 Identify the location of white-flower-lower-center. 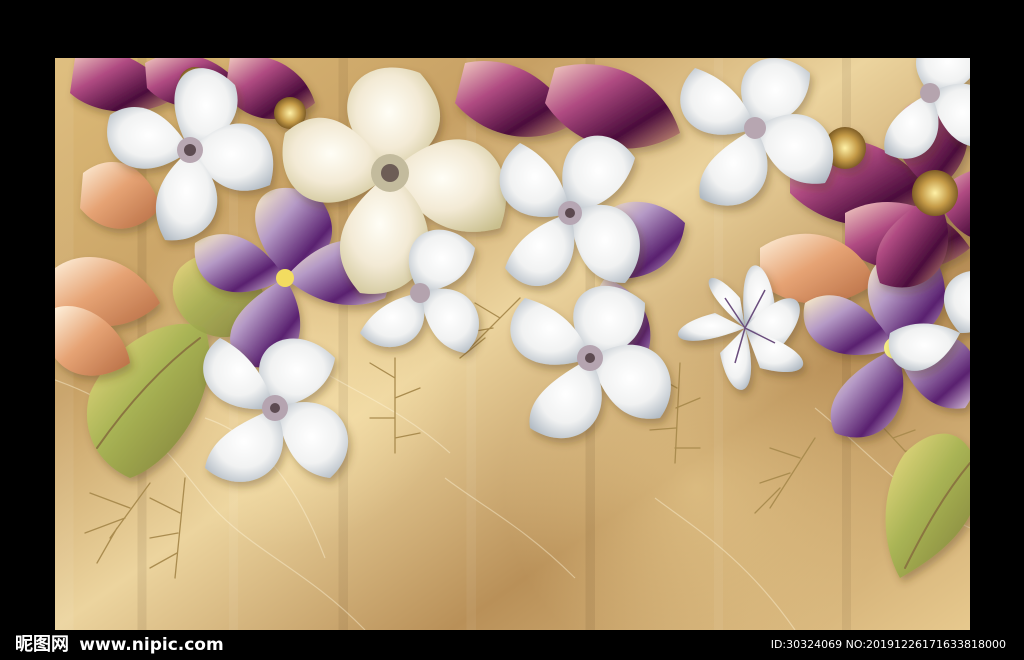
(590, 362).